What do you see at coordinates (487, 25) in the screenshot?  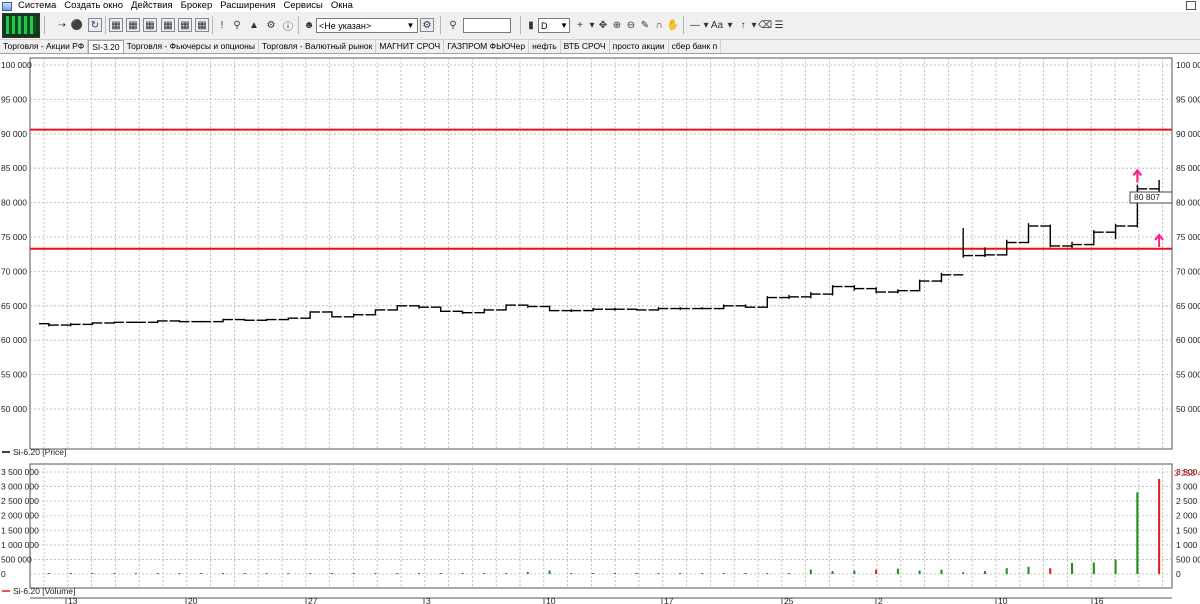 I see `search-input` at bounding box center [487, 25].